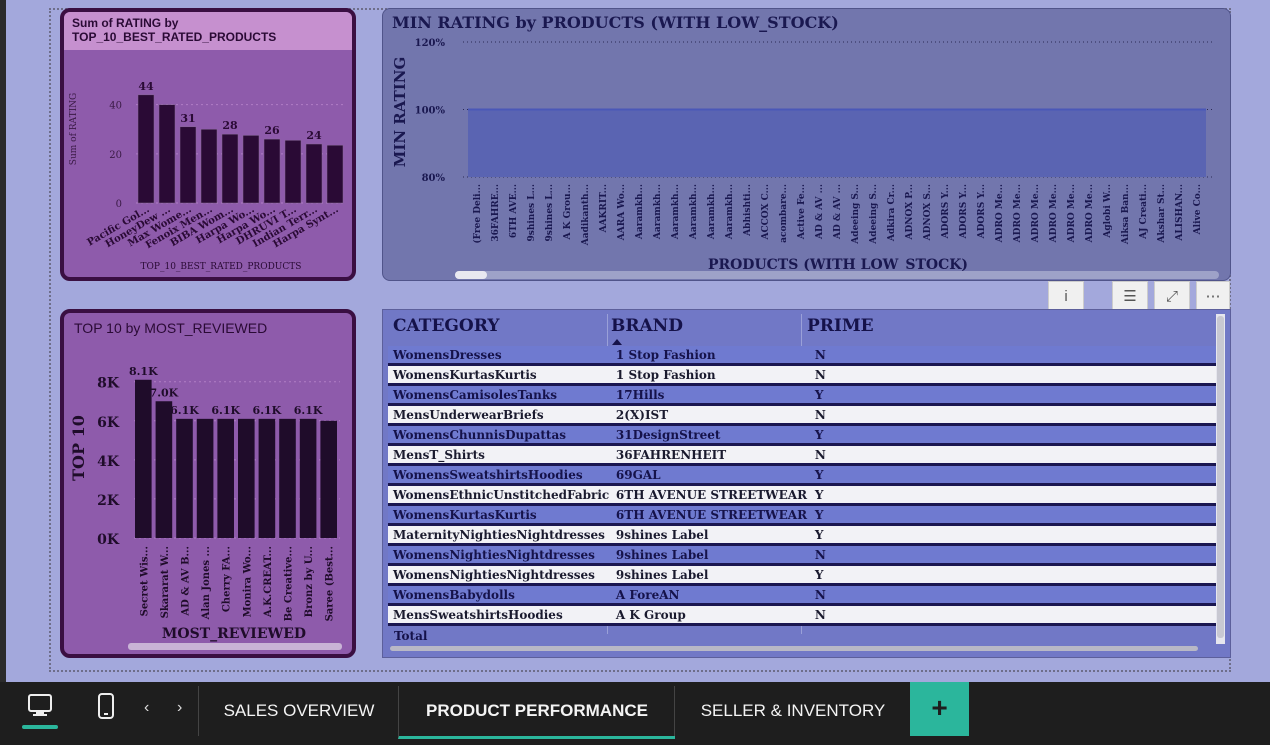 This screenshot has height=745, width=1270. I want to click on table-row: MensUnderwearBriefs 2(X)IST N, so click(803, 414).